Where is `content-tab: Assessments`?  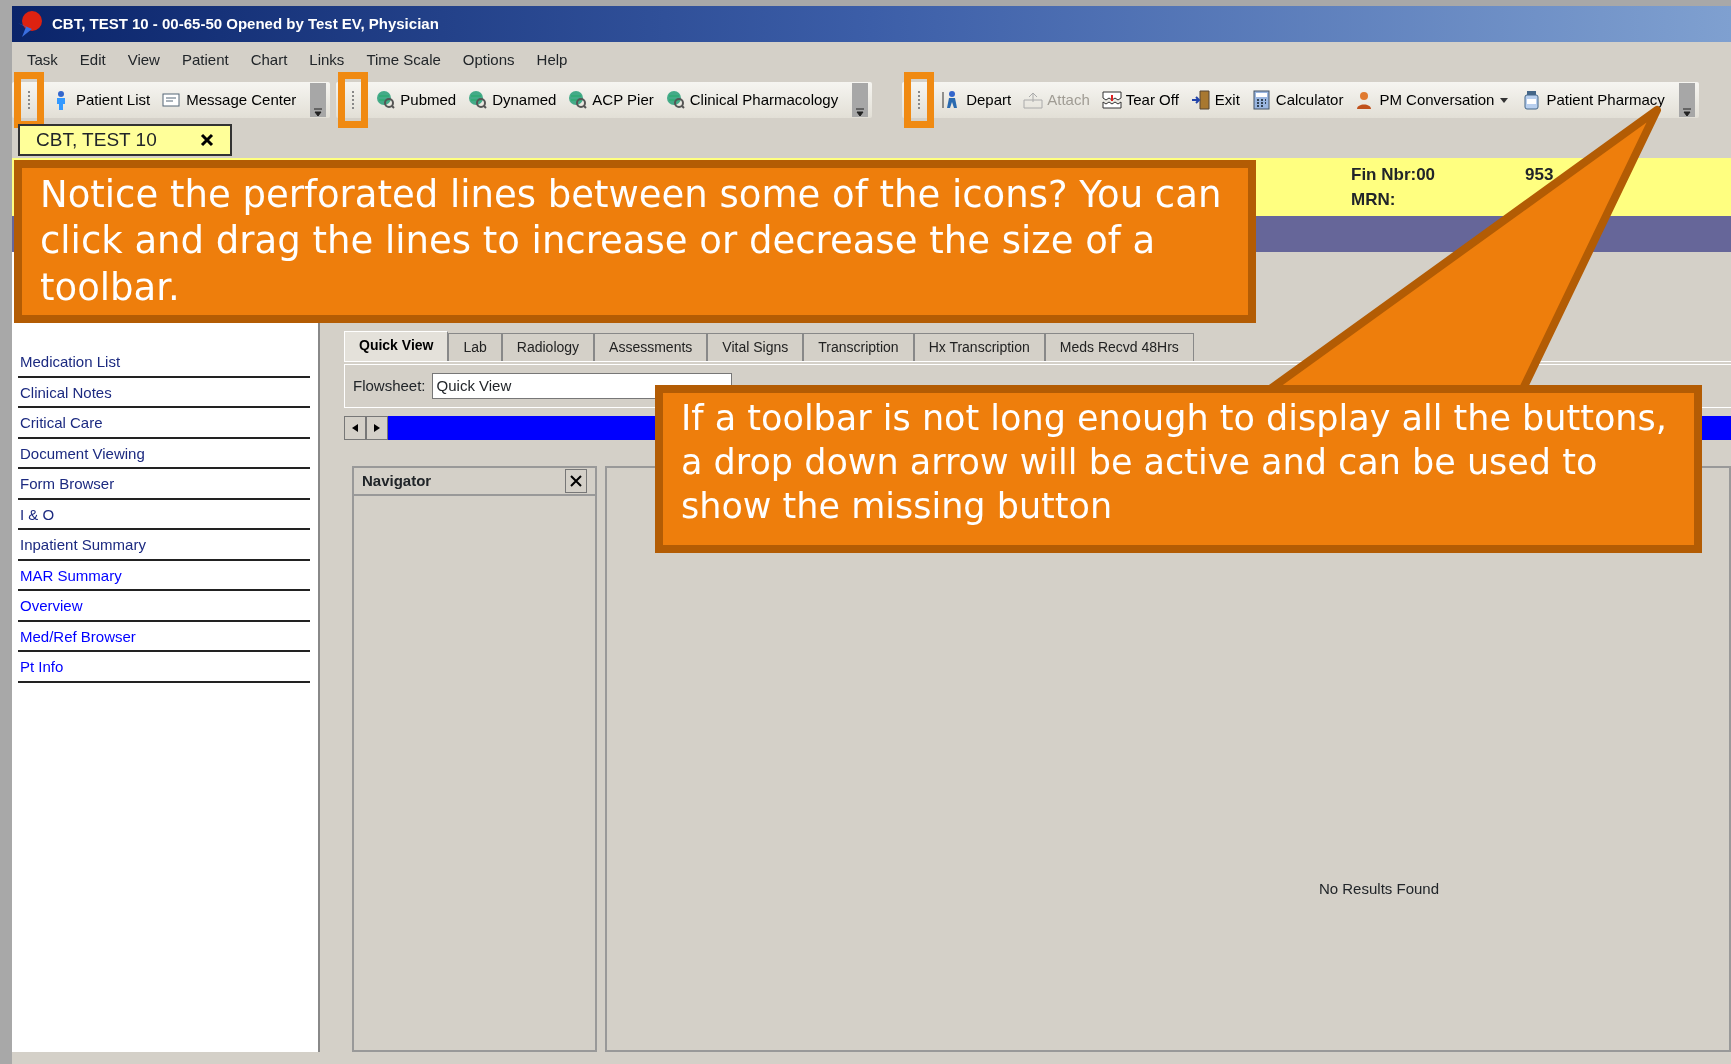 content-tab: Assessments is located at coordinates (651, 347).